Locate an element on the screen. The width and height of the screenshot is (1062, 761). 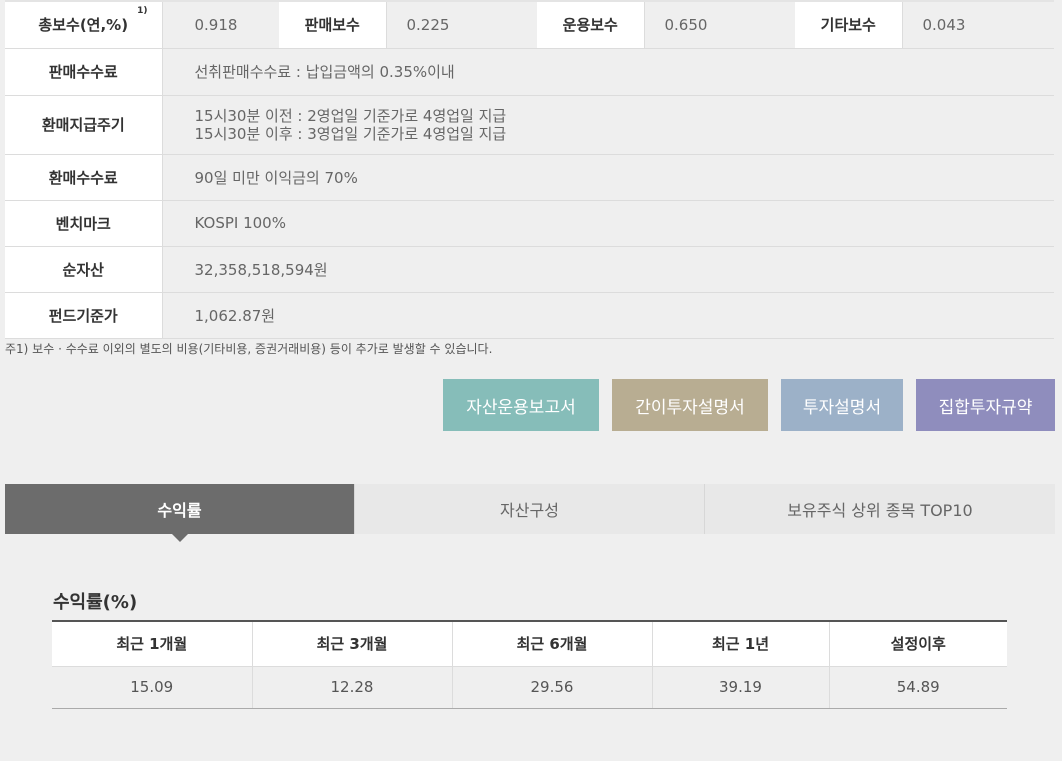
return-3m: 12.28 is located at coordinates (352, 687).